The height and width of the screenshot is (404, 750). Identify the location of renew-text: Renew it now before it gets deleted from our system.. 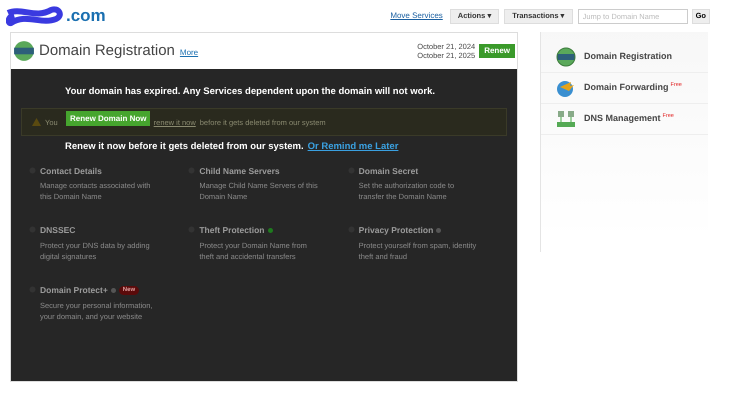
(184, 147).